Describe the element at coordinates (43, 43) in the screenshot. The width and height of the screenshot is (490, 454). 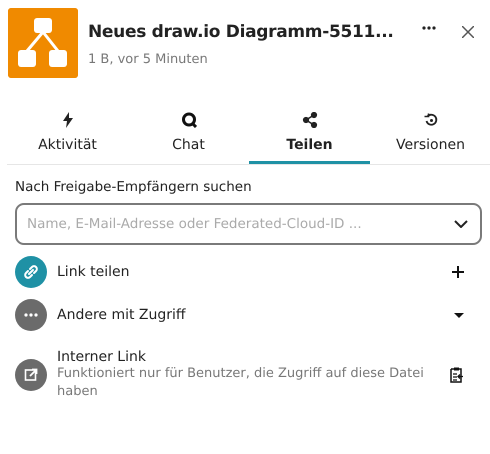
I see `diagram-file-icon` at that location.